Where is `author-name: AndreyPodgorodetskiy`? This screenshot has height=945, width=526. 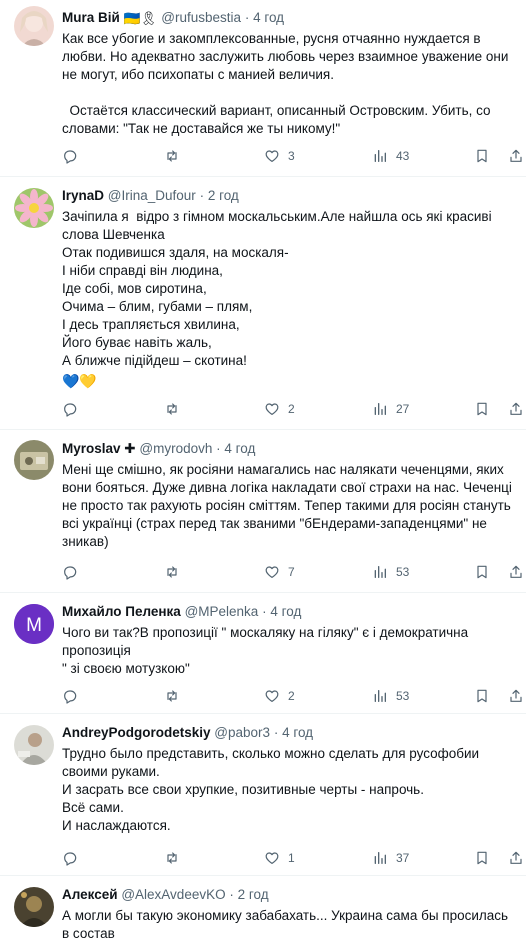
author-name: AndreyPodgorodetskiy is located at coordinates (136, 732).